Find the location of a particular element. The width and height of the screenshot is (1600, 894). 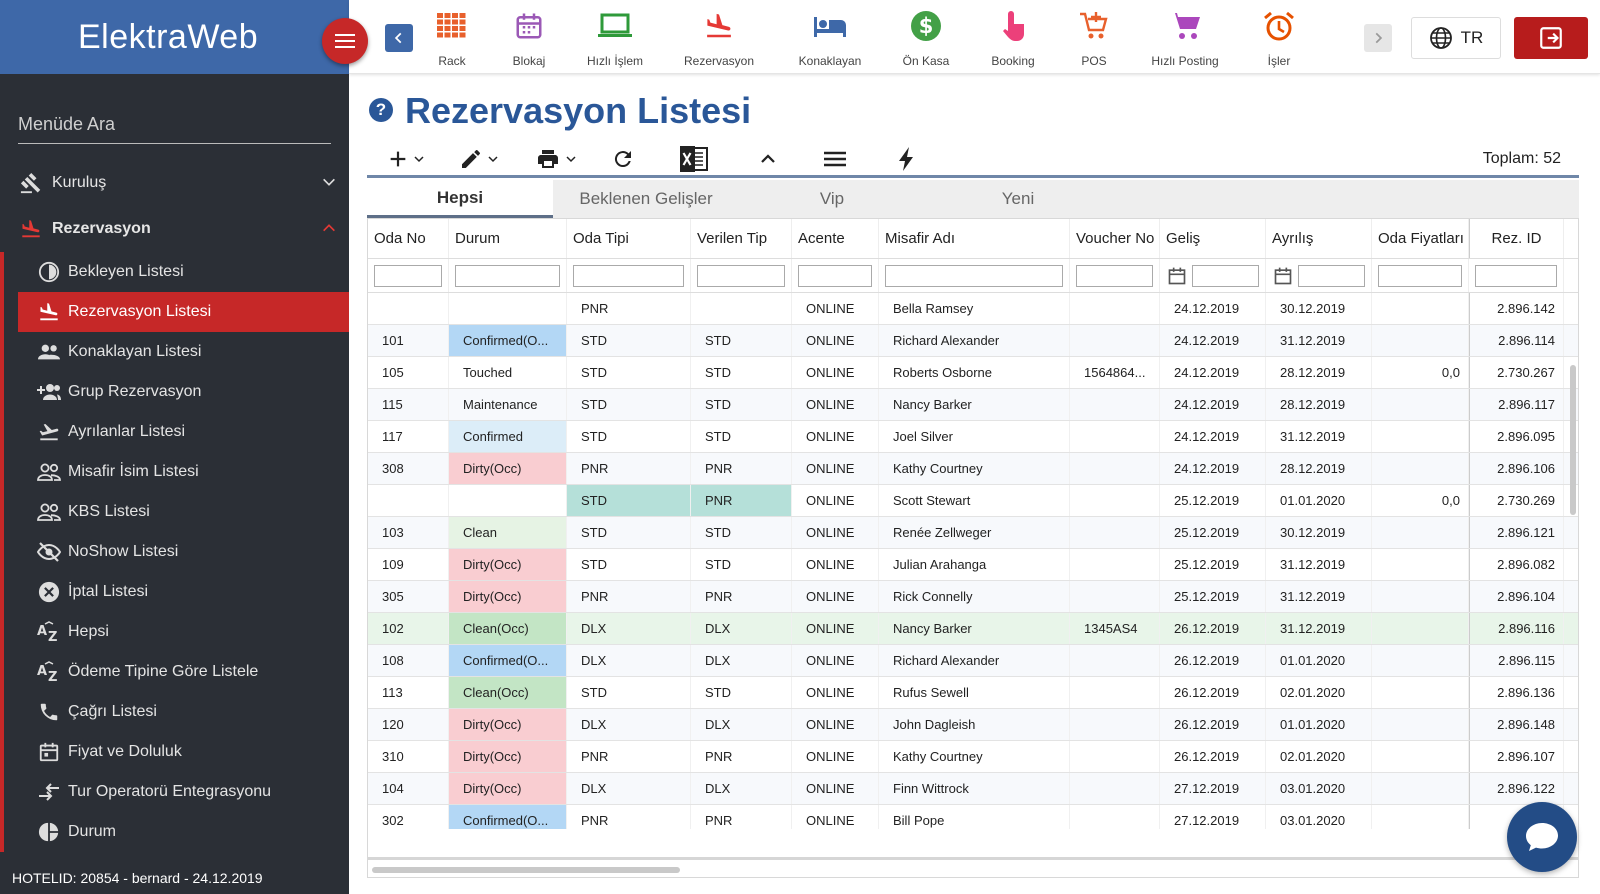

cell-tip: STD is located at coordinates (629, 372).